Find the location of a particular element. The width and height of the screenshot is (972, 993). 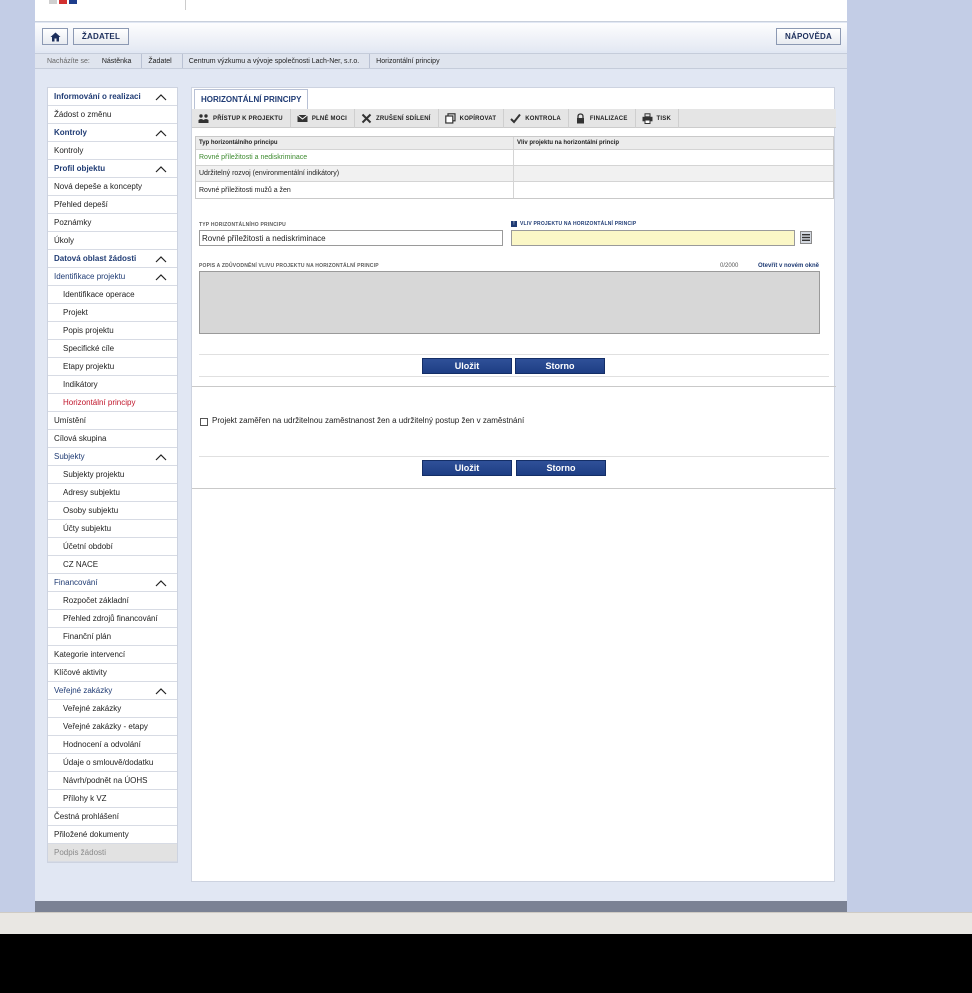

sidebar-item: Identifikace projektu is located at coordinates (112, 277).